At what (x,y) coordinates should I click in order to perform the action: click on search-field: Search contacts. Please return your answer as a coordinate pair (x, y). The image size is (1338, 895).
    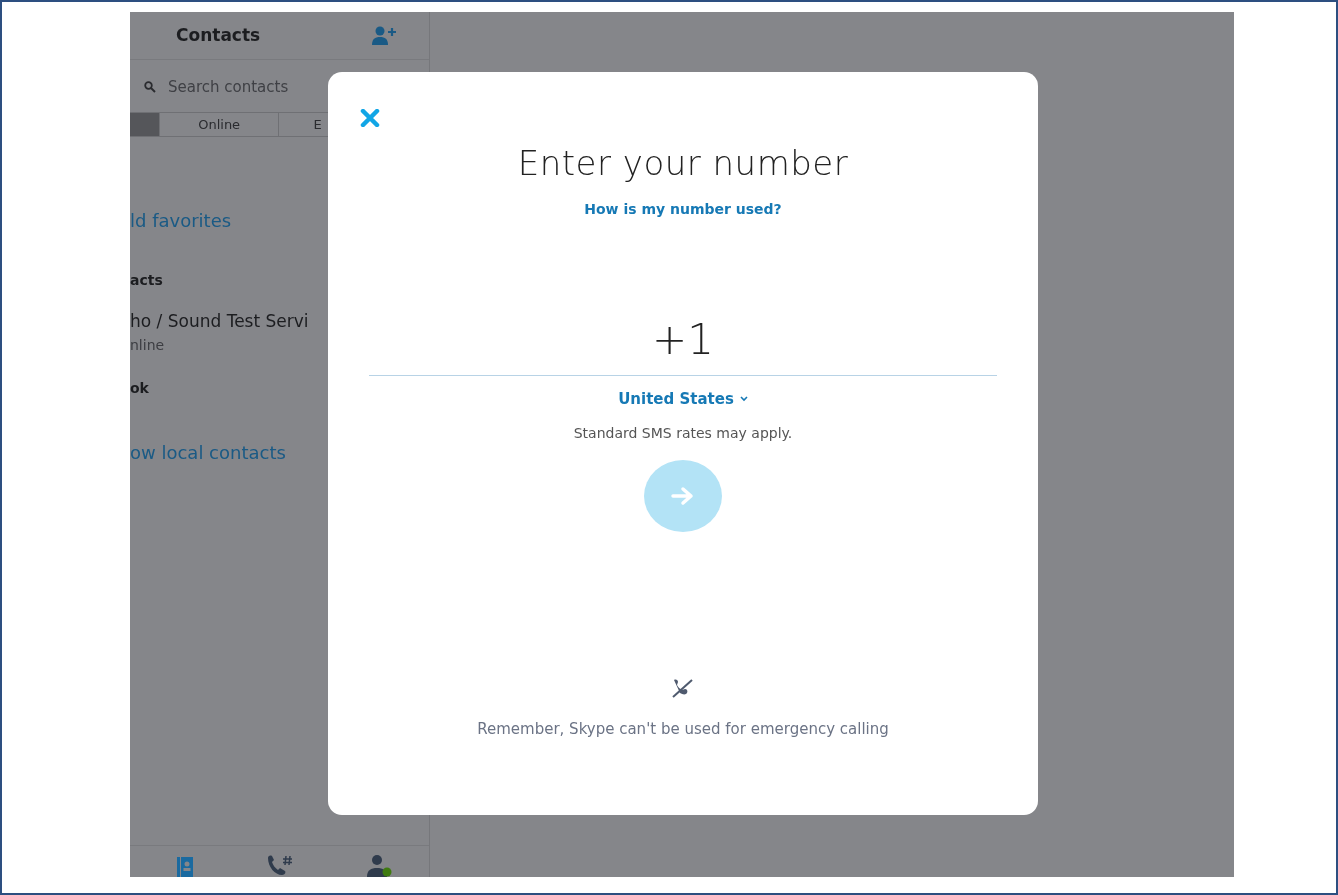
    Looking at the image, I should click on (266, 87).